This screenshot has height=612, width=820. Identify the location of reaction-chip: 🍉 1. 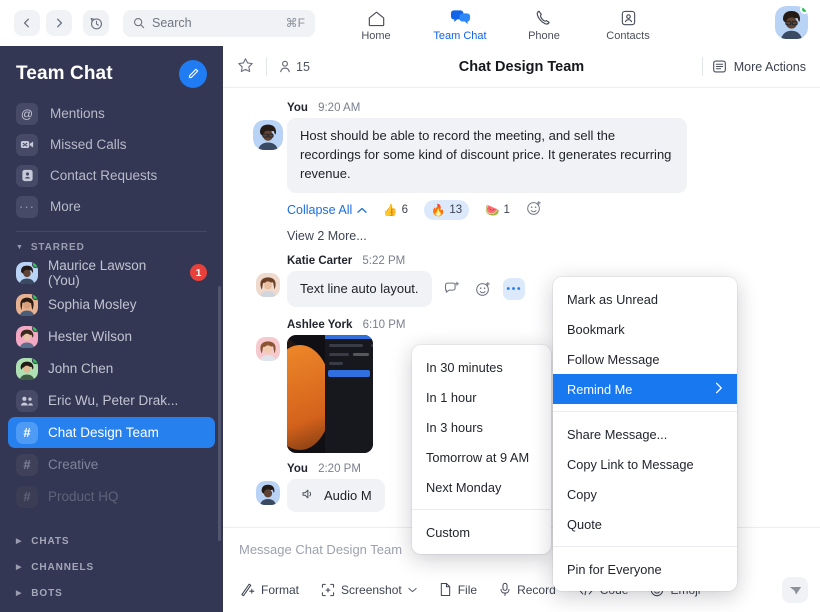
(497, 210).